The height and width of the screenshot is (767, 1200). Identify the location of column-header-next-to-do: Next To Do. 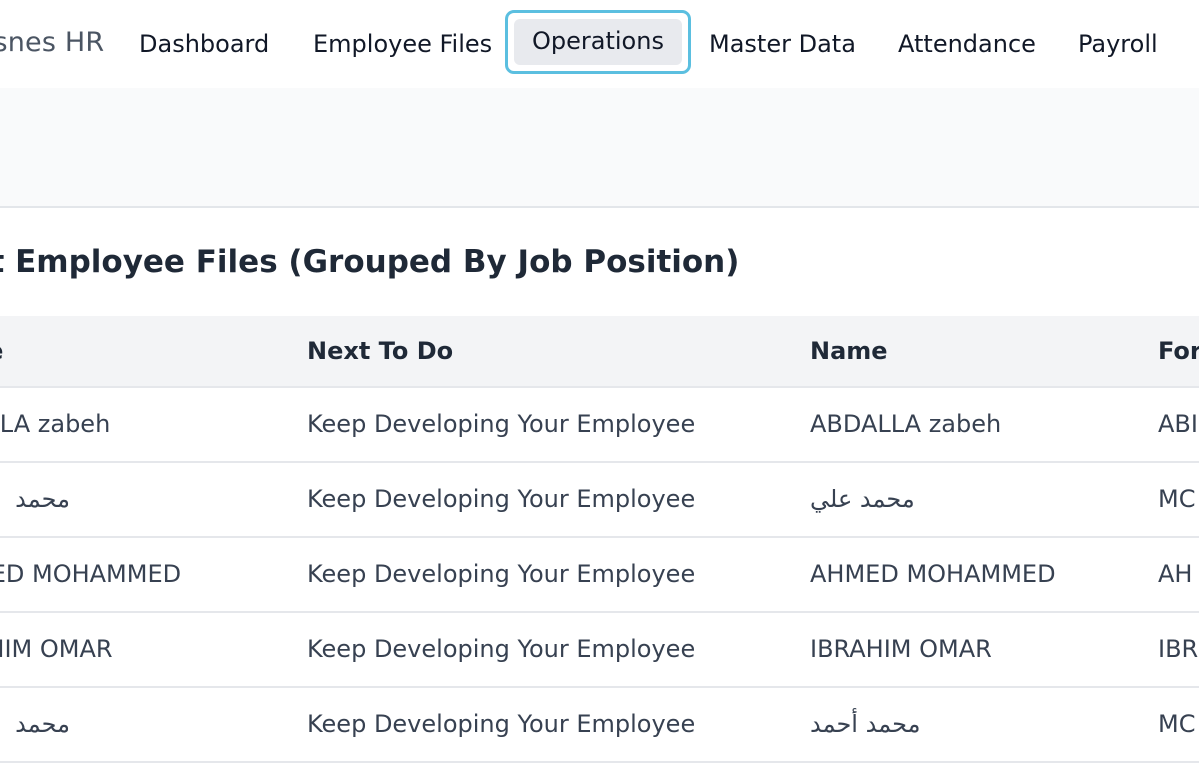
(380, 351).